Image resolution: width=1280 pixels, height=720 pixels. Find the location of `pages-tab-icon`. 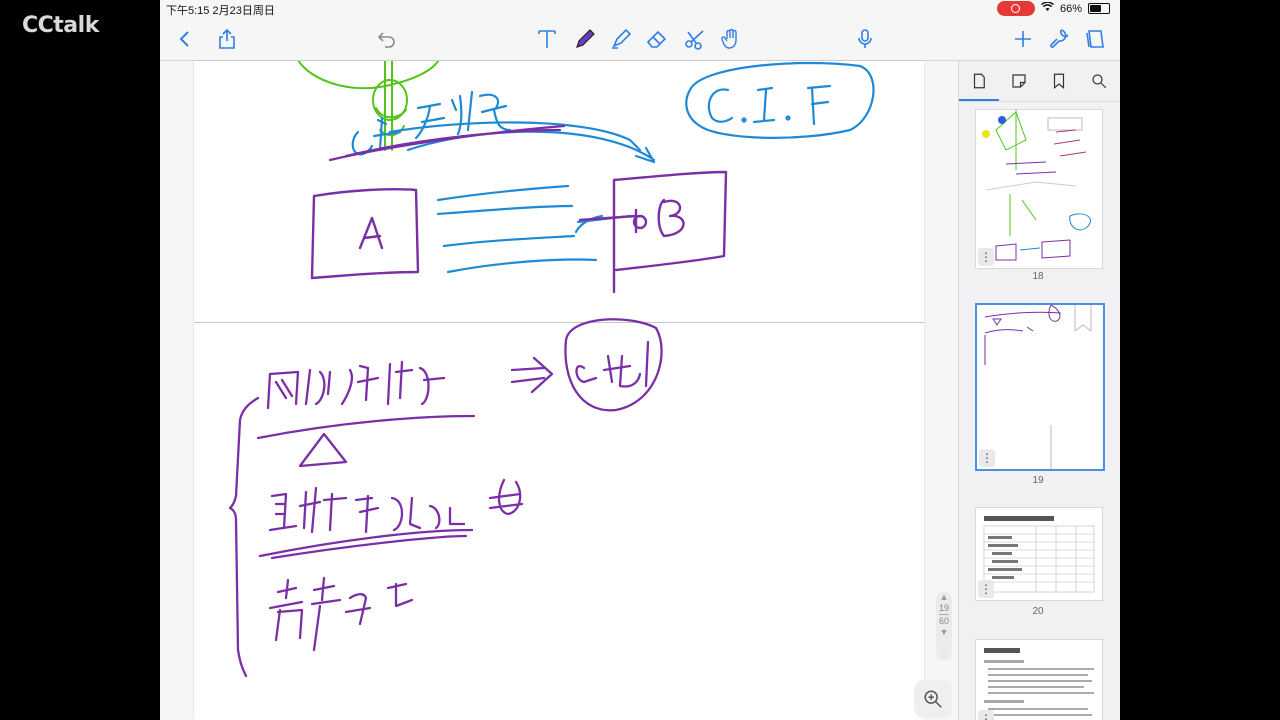

pages-tab-icon is located at coordinates (979, 81).